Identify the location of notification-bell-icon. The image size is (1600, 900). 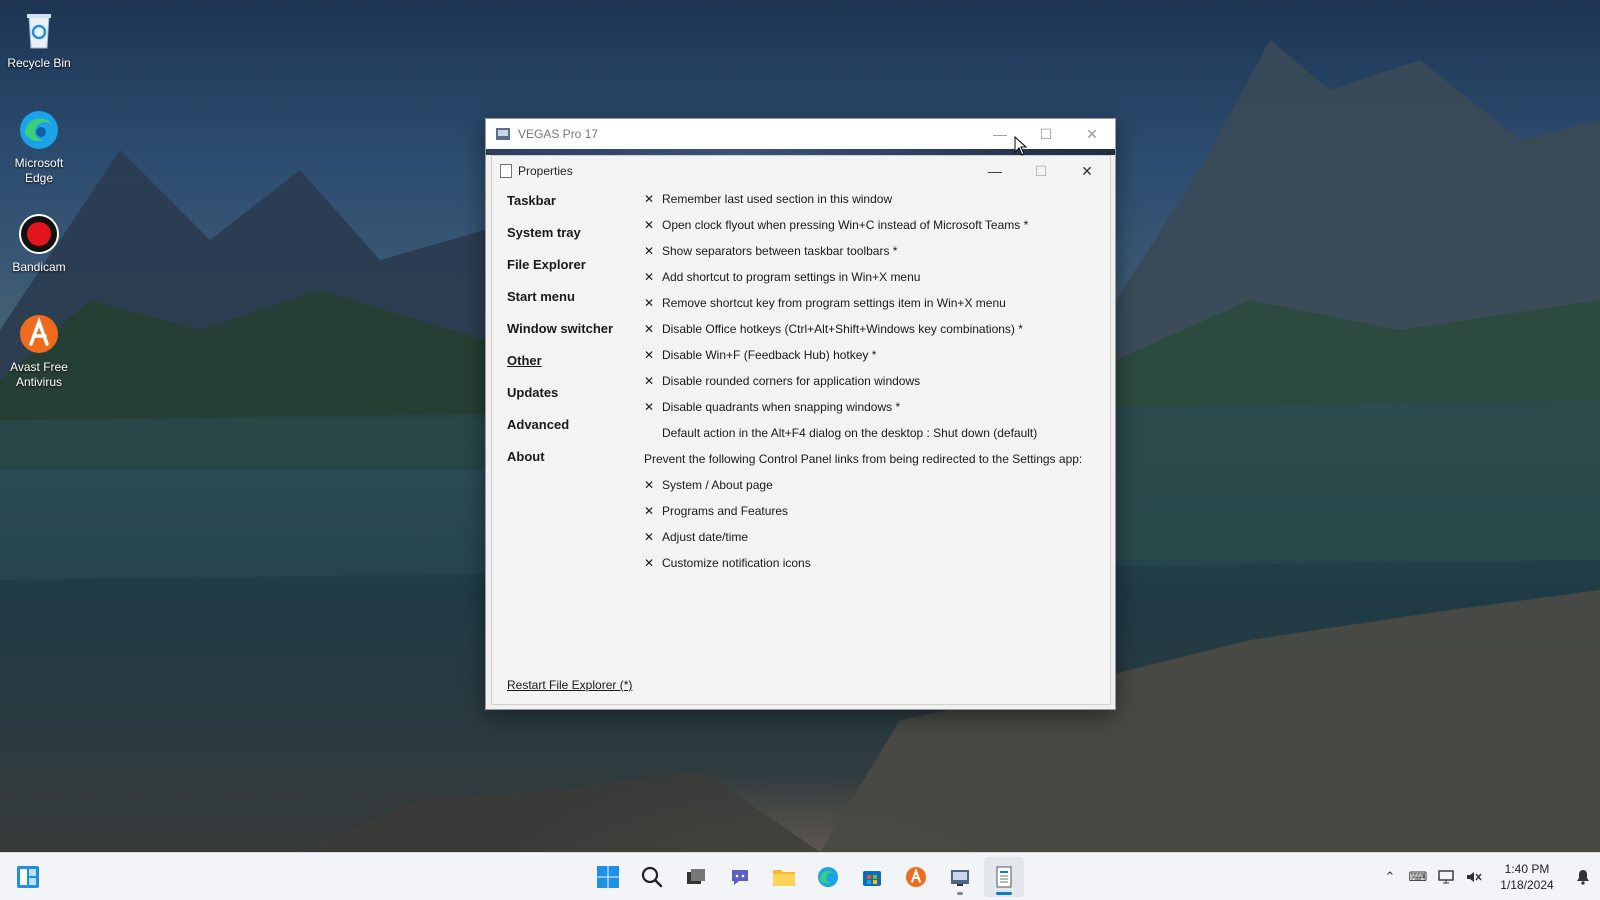
(1583, 877).